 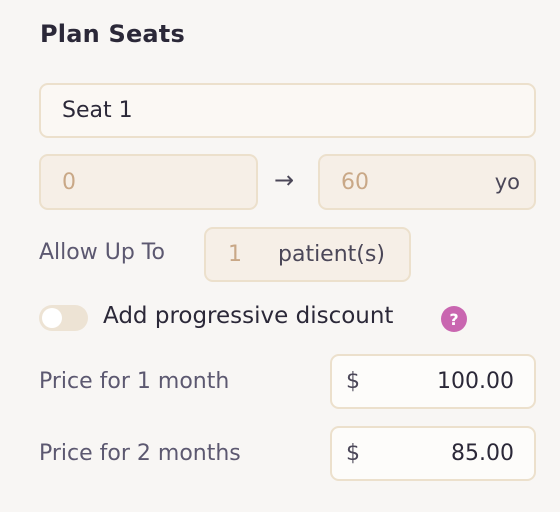 I want to click on age-unit: yo, so click(x=507, y=182).